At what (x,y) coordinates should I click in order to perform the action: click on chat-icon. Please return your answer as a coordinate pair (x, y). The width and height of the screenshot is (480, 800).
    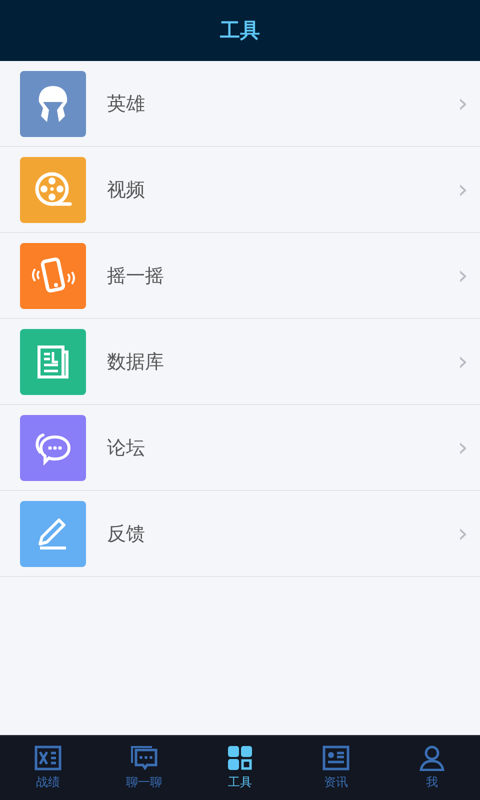
    Looking at the image, I should click on (144, 758).